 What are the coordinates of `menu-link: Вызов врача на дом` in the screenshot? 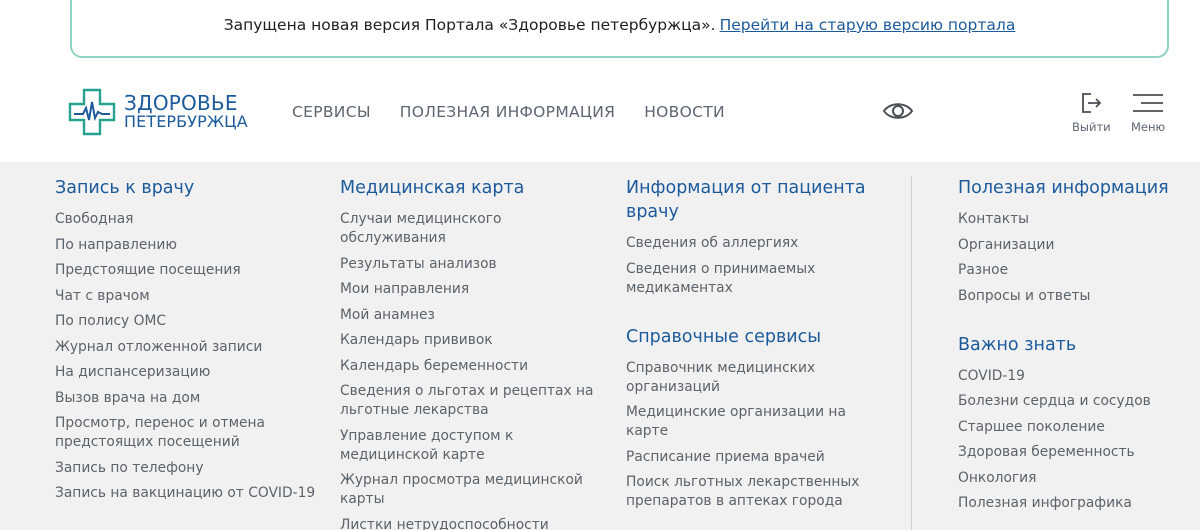 It's located at (190, 398).